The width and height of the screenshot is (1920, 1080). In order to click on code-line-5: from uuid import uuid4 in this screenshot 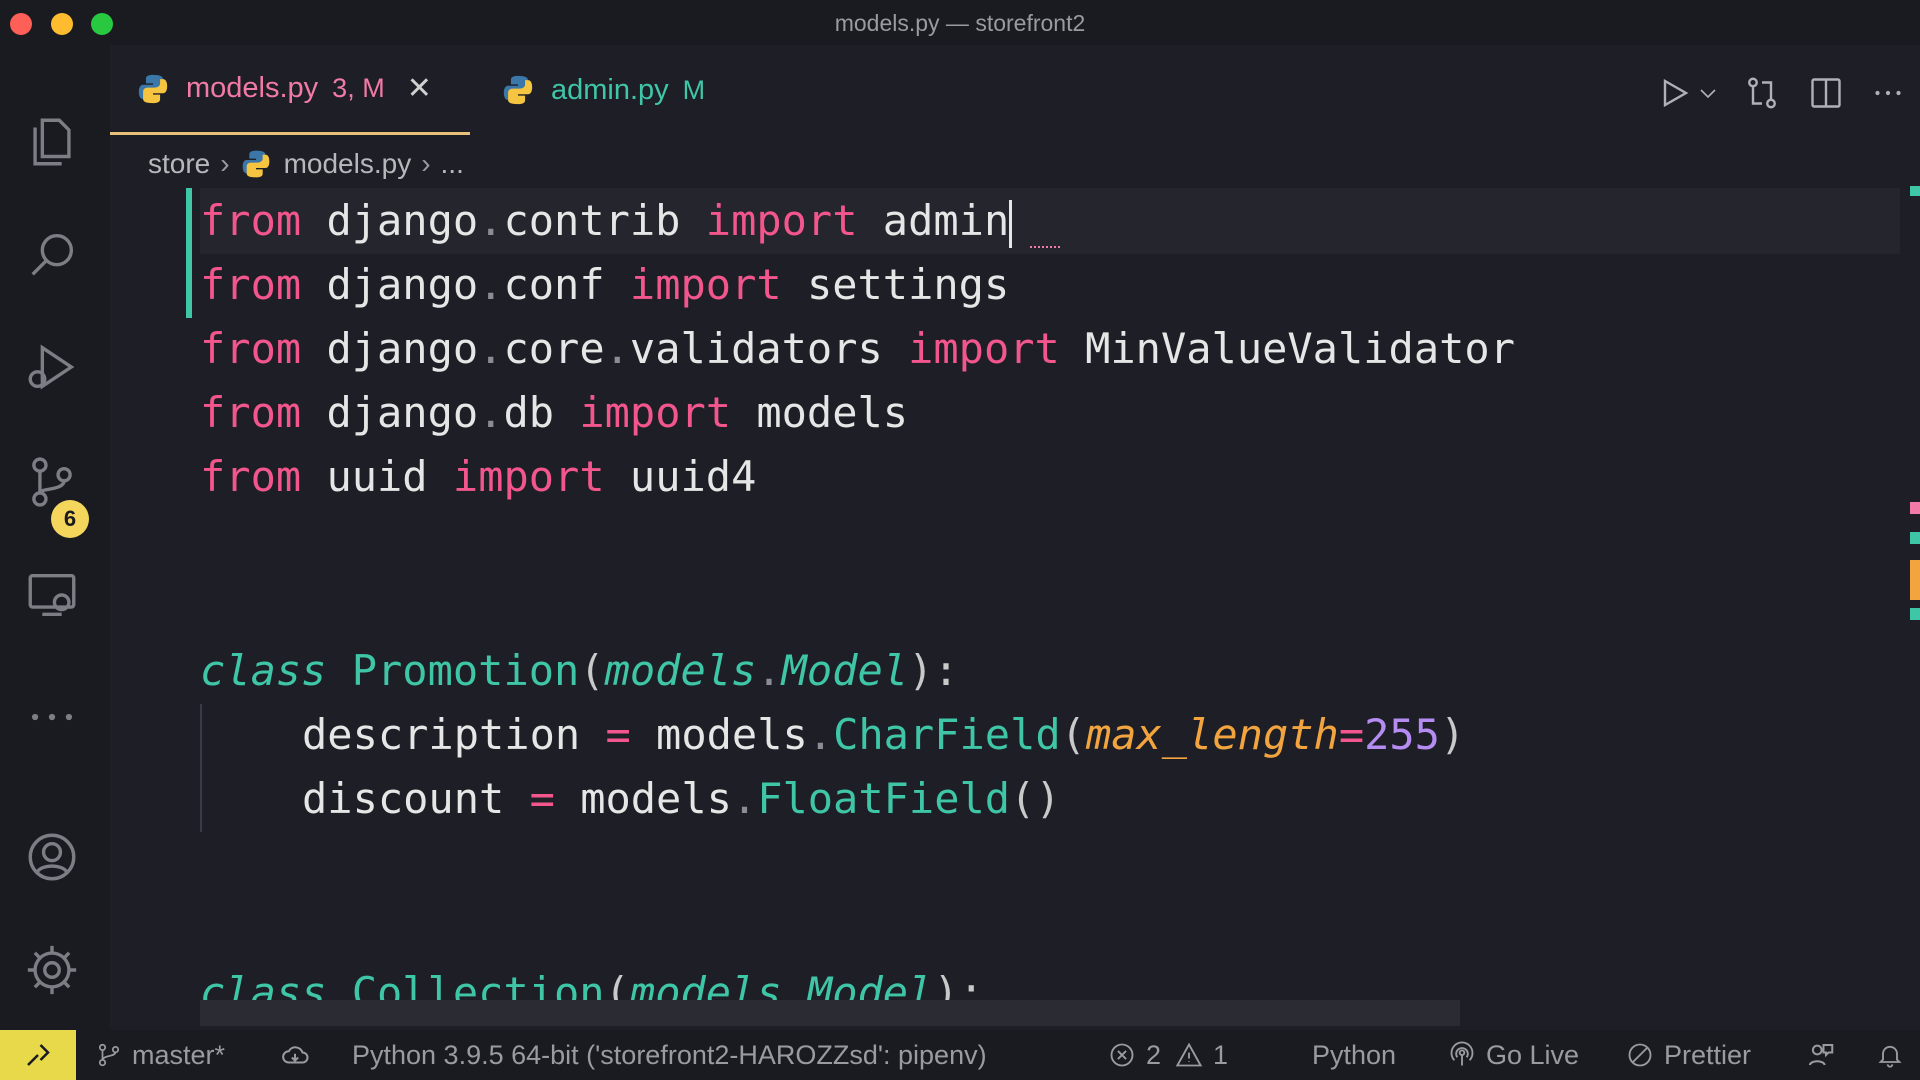, I will do `click(478, 477)`.